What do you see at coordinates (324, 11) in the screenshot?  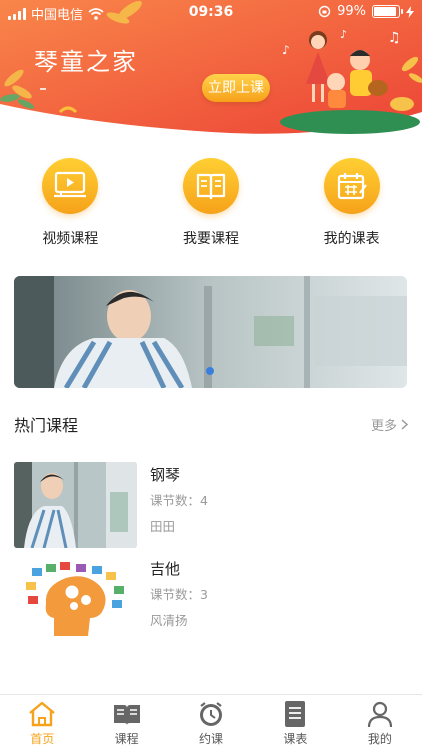 I see `orientation-lock-icon` at bounding box center [324, 11].